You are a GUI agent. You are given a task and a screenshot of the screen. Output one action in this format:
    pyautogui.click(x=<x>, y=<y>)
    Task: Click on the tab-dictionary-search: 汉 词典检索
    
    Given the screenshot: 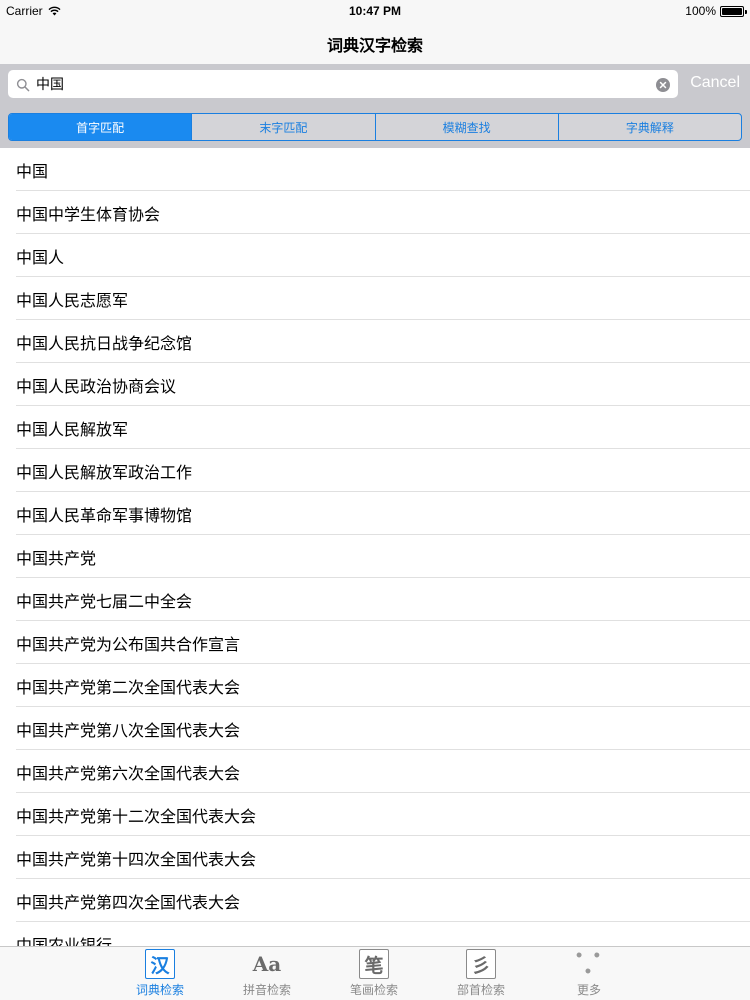 What is the action you would take?
    pyautogui.click(x=160, y=973)
    